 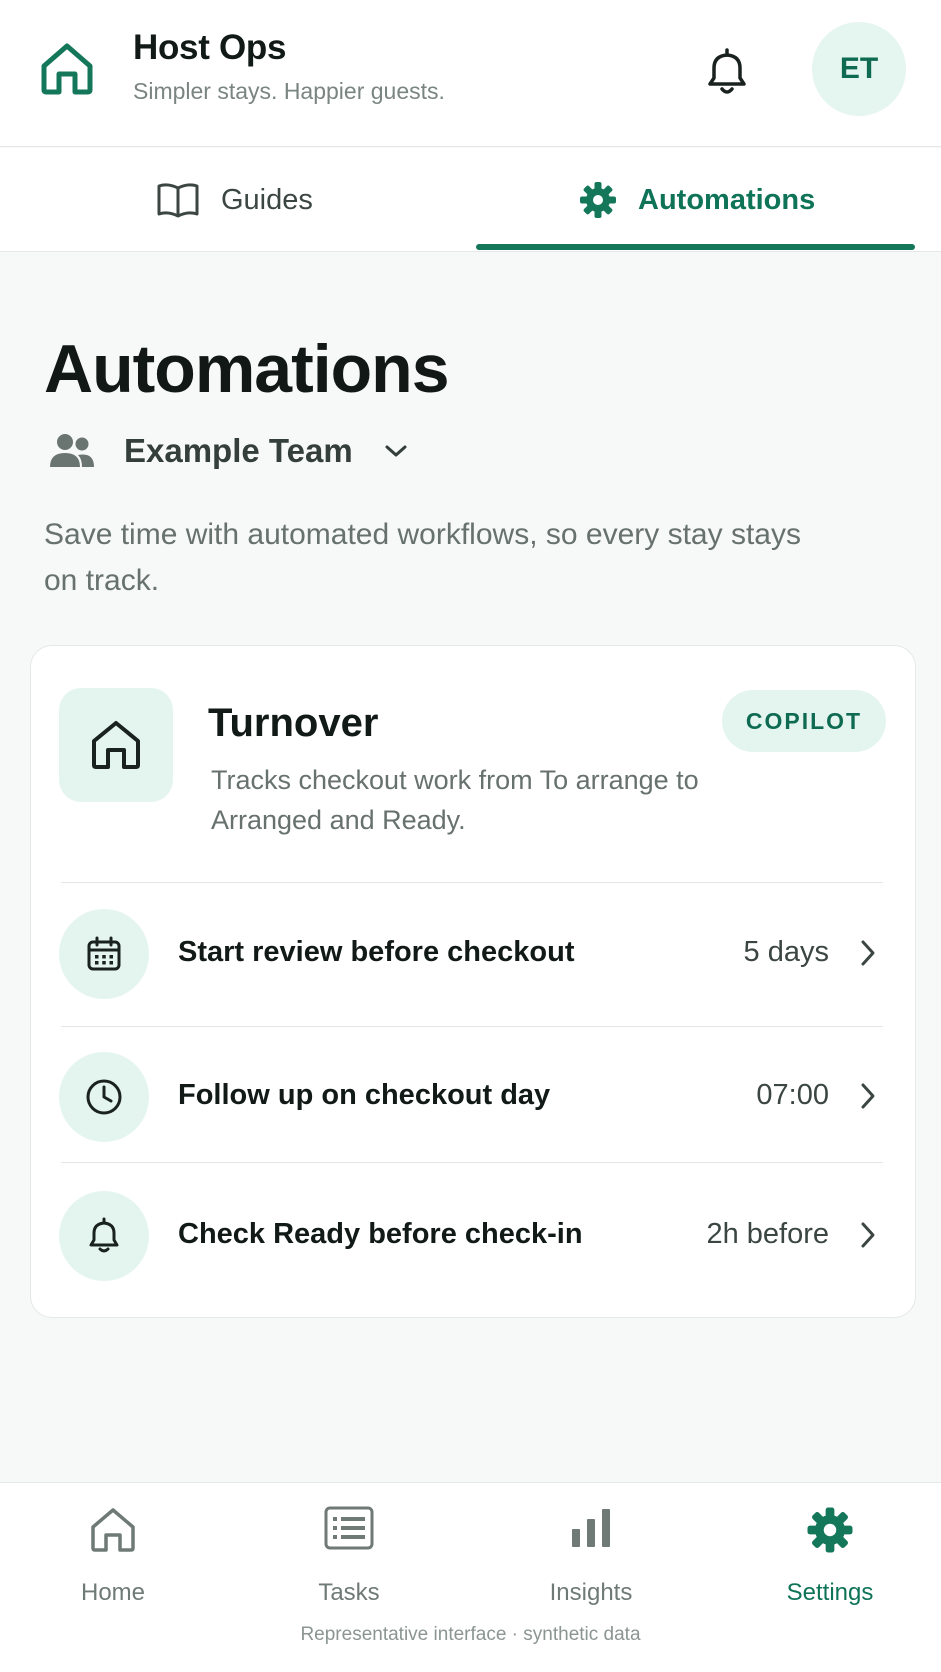 I want to click on avatar: ET, so click(x=859, y=69).